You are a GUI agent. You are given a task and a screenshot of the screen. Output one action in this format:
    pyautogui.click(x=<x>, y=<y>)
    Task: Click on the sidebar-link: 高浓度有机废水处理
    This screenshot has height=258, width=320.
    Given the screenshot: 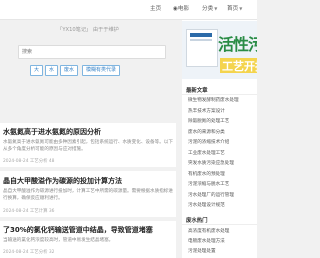 What is the action you would take?
    pyautogui.click(x=208, y=231)
    